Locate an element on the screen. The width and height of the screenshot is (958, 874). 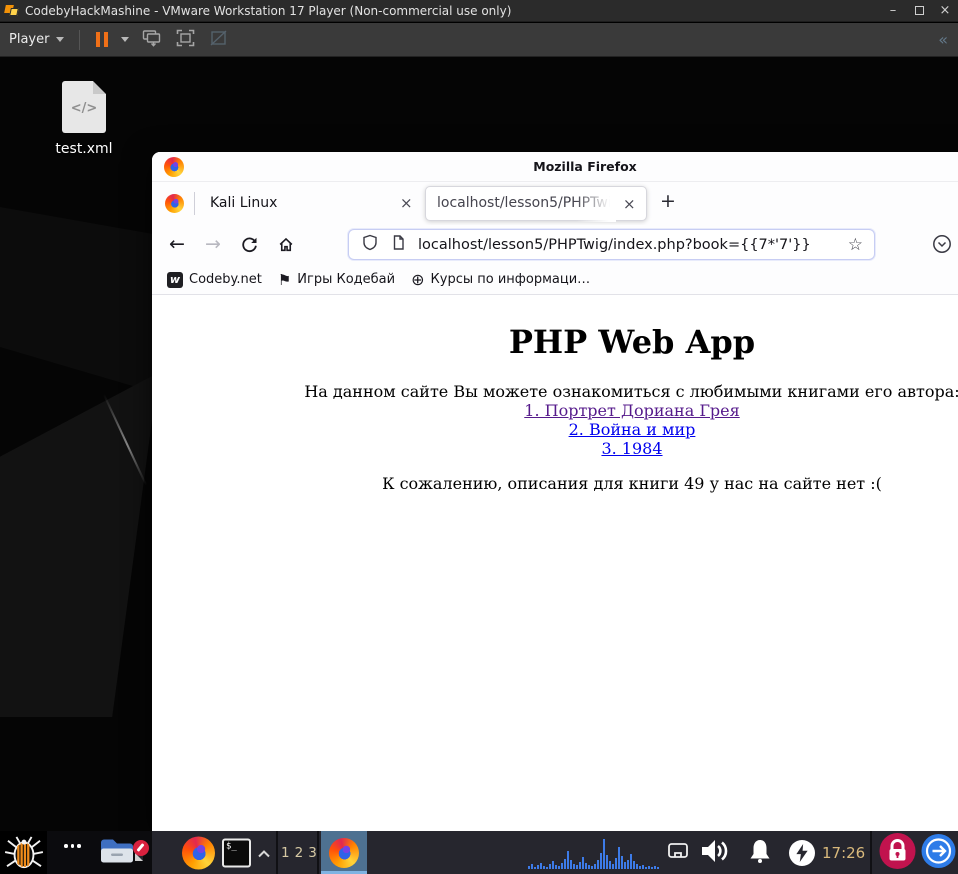
terminal-glyph: $_ is located at coordinates (231, 846).